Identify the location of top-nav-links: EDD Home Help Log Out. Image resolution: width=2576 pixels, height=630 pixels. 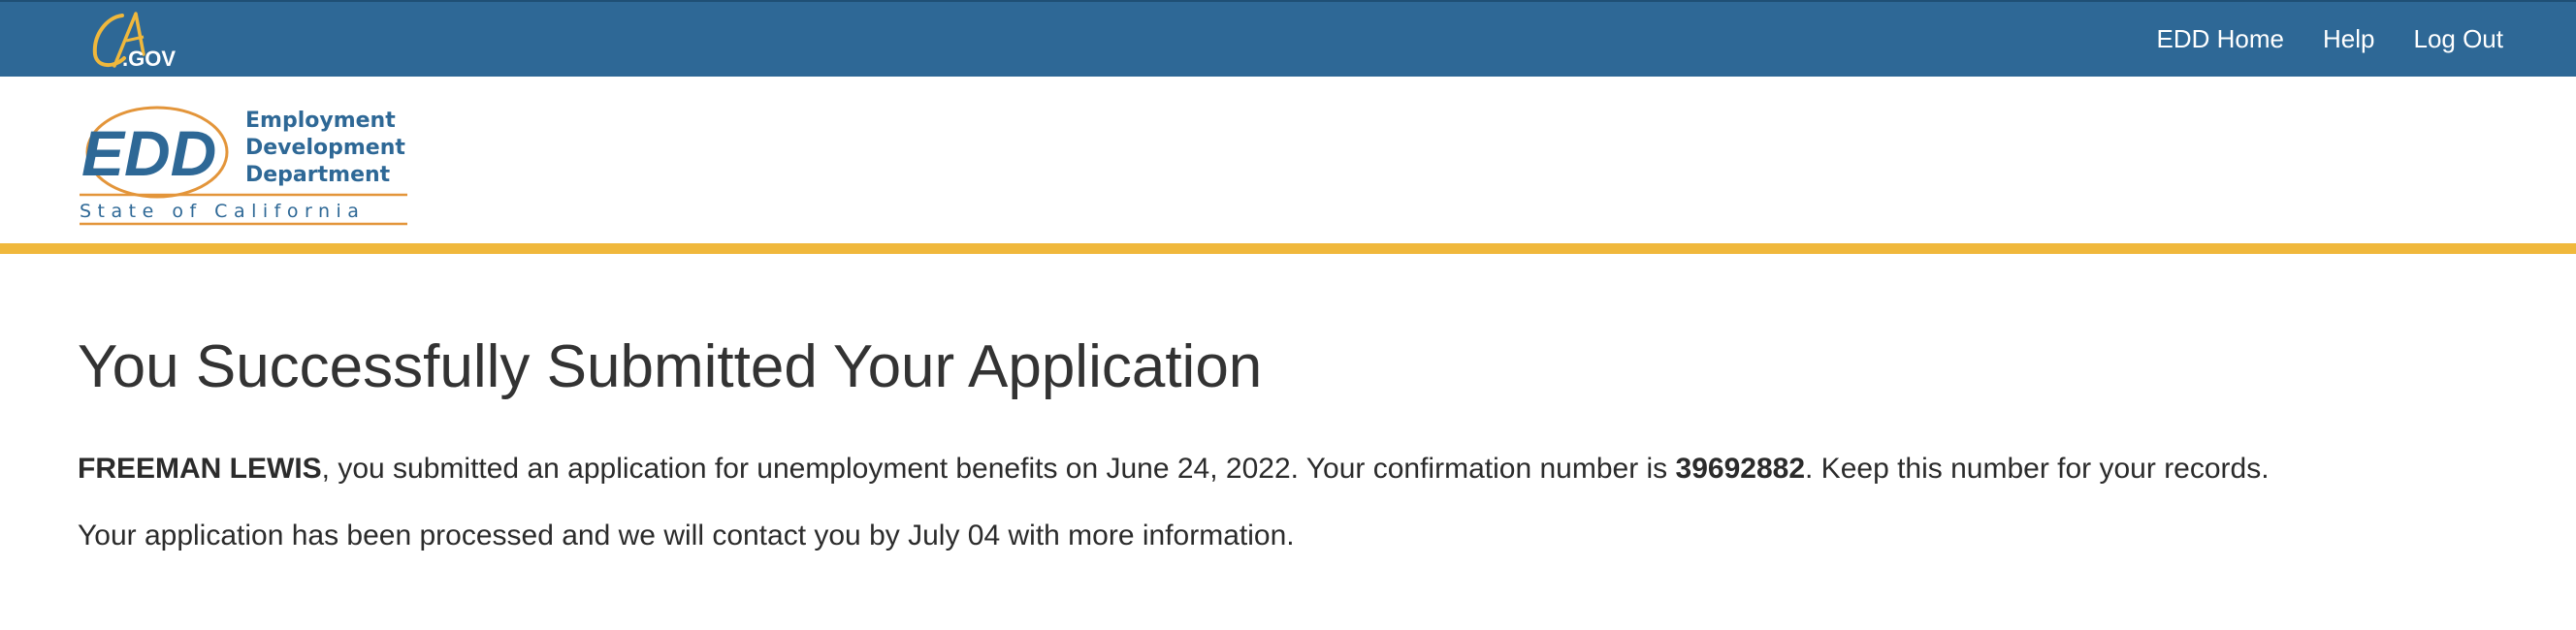
(2330, 40).